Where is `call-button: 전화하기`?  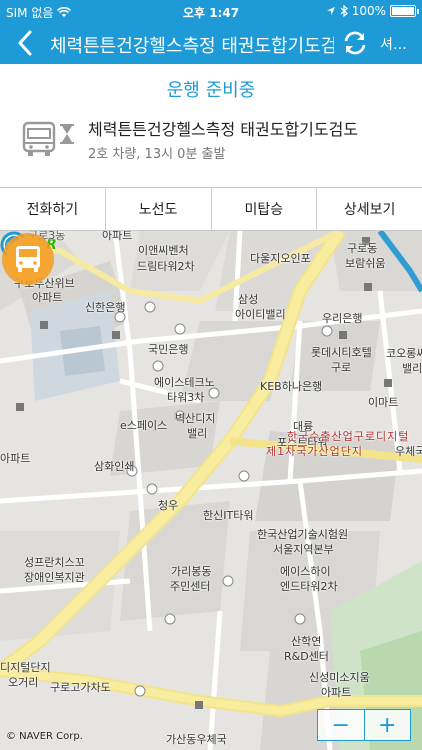 call-button: 전화하기 is located at coordinates (53, 209).